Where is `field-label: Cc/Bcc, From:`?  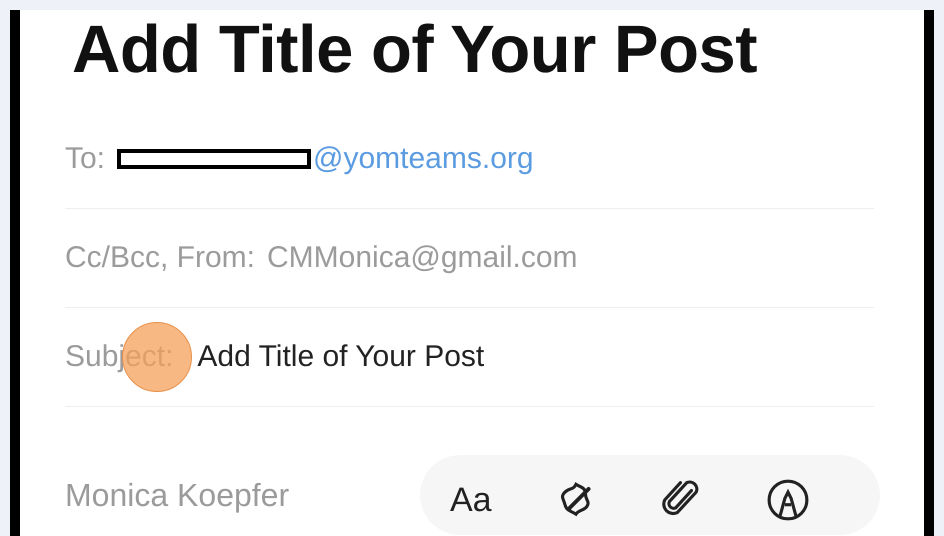
field-label: Cc/Bcc, From: is located at coordinates (160, 258).